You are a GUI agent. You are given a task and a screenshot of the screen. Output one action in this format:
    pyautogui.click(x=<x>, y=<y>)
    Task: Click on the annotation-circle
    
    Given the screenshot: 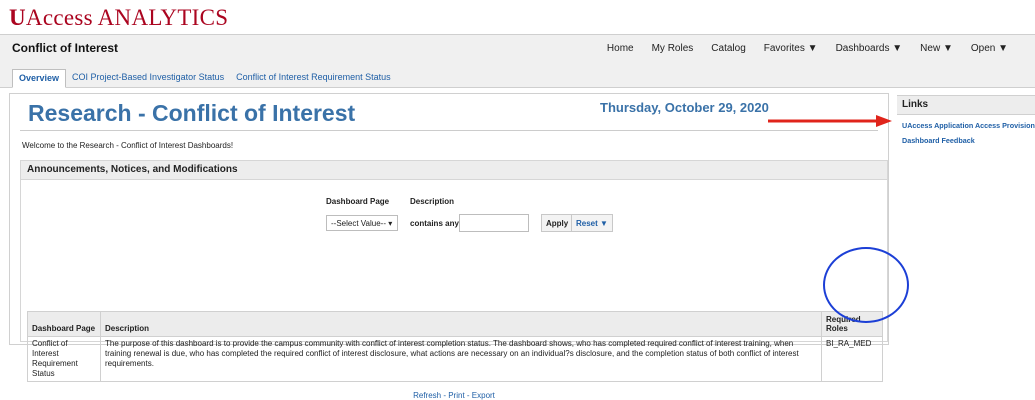 What is the action you would take?
    pyautogui.click(x=866, y=285)
    